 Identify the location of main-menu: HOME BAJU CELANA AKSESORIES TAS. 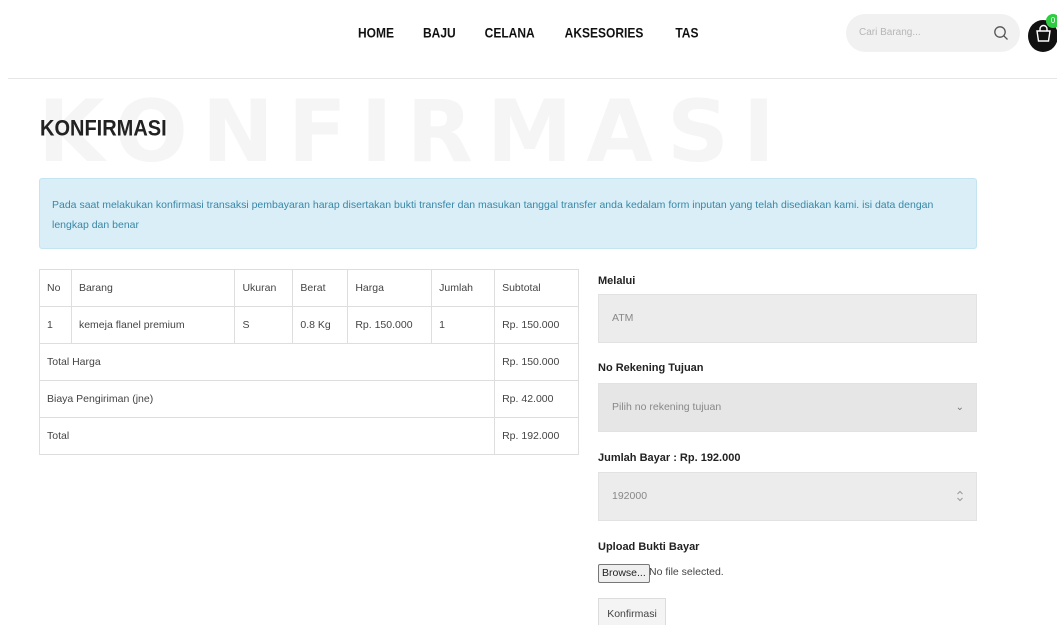
(528, 33).